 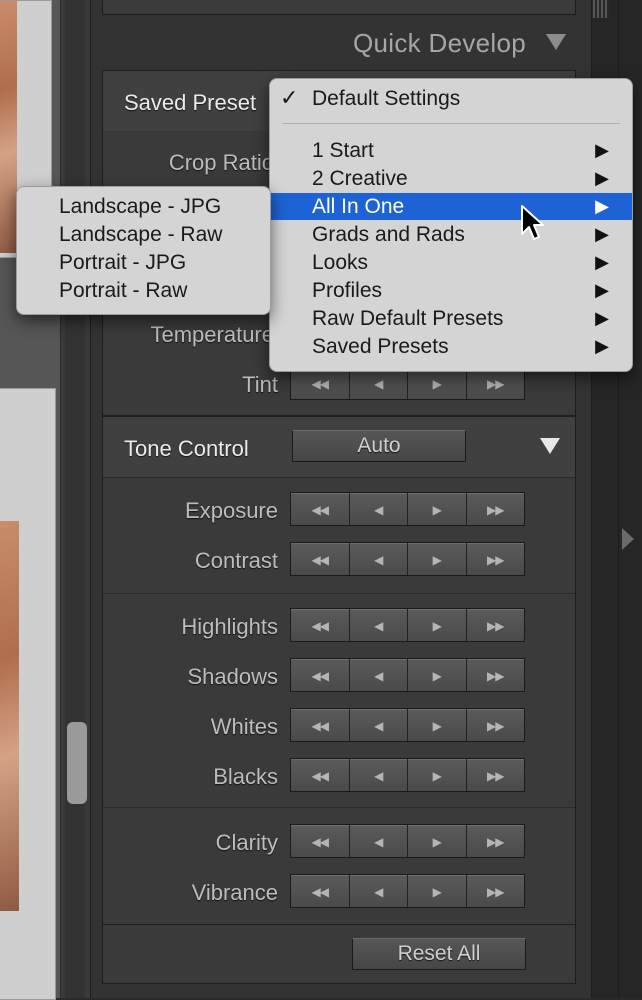 What do you see at coordinates (451, 150) in the screenshot?
I see `menu-item-1-start: 1 Start ▶` at bounding box center [451, 150].